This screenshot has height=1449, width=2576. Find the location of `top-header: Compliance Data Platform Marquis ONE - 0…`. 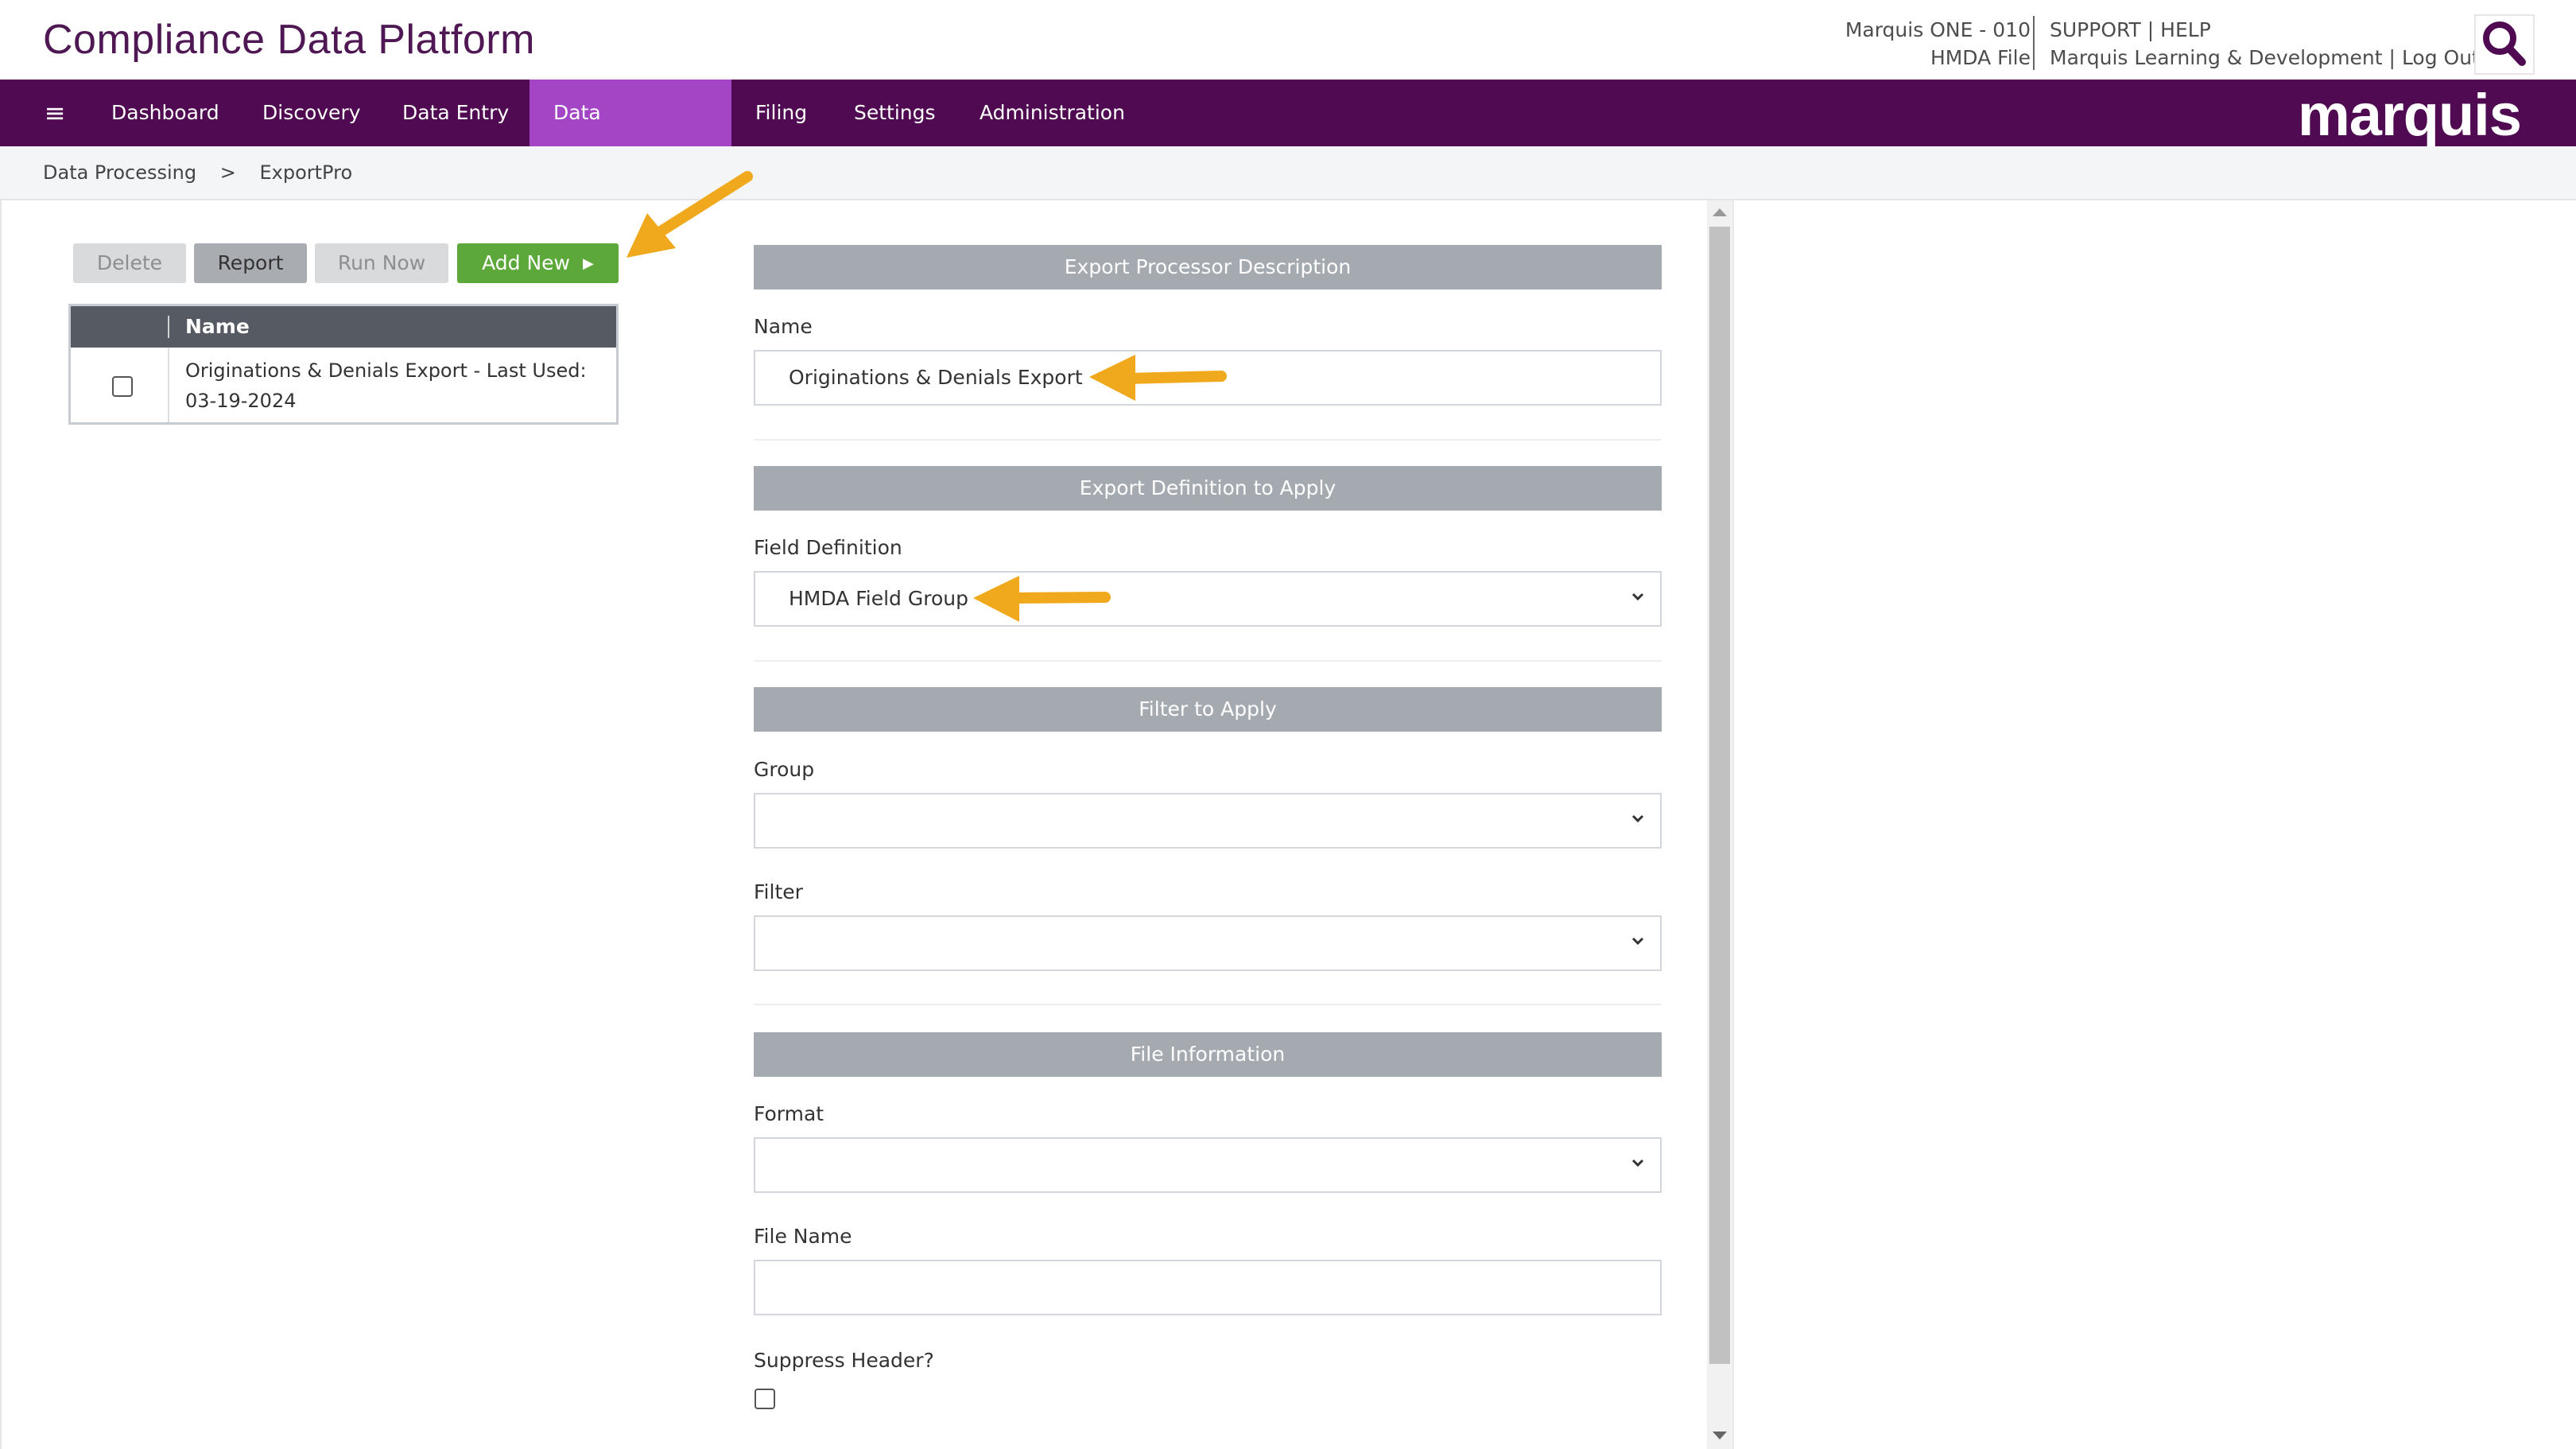

top-header: Compliance Data Platform Marquis ONE - 0… is located at coordinates (1288, 40).